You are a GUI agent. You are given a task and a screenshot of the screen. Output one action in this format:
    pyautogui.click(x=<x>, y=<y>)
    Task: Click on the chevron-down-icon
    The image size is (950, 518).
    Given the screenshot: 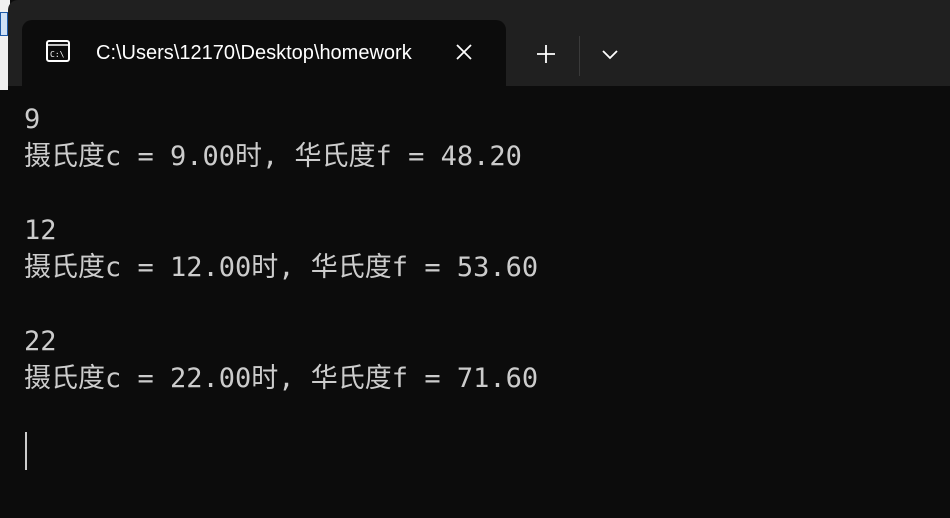 What is the action you would take?
    pyautogui.click(x=610, y=55)
    